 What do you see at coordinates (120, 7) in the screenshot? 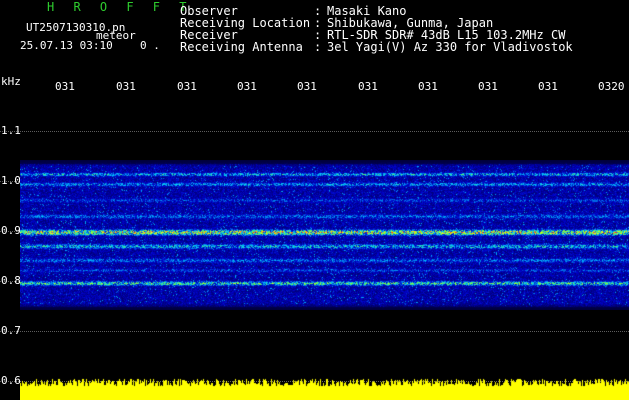
I see `brand-title: H R O F F T` at bounding box center [120, 7].